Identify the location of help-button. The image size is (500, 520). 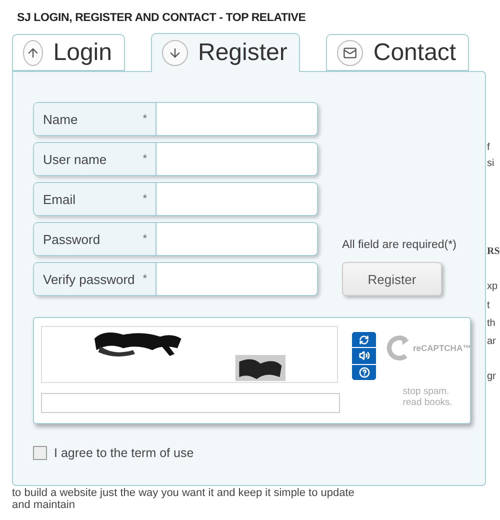
(364, 372).